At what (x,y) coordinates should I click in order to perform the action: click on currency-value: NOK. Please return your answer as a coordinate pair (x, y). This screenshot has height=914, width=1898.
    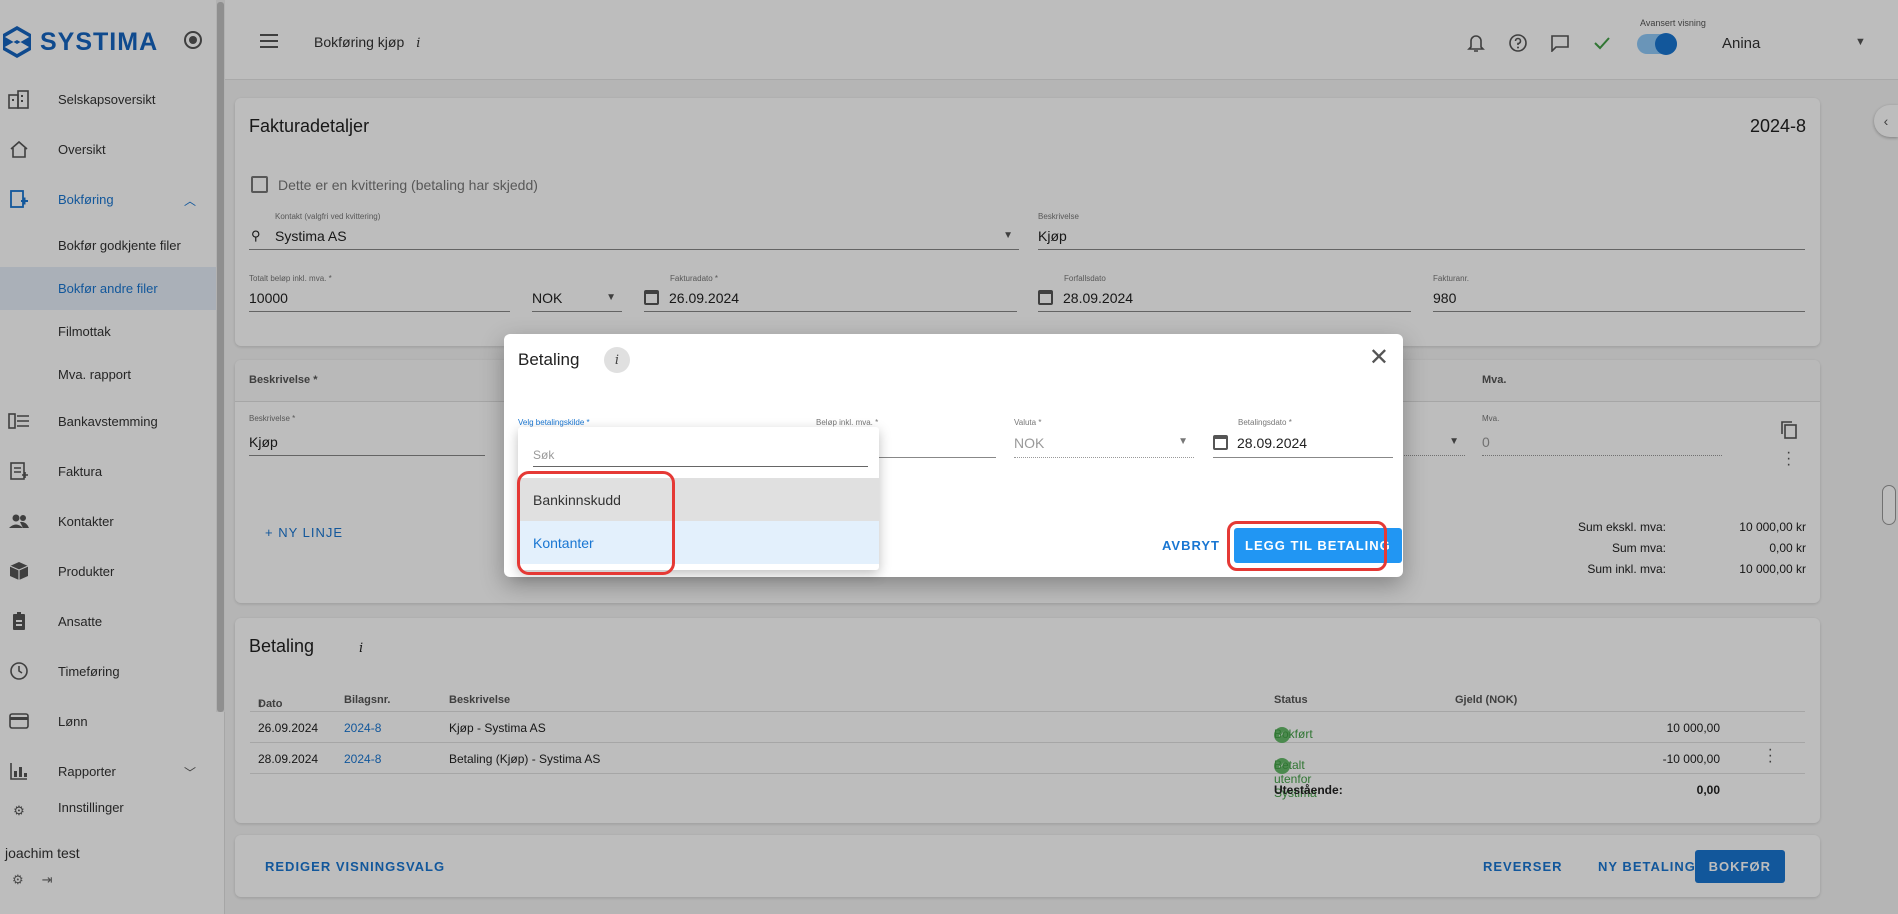
    Looking at the image, I should click on (1029, 443).